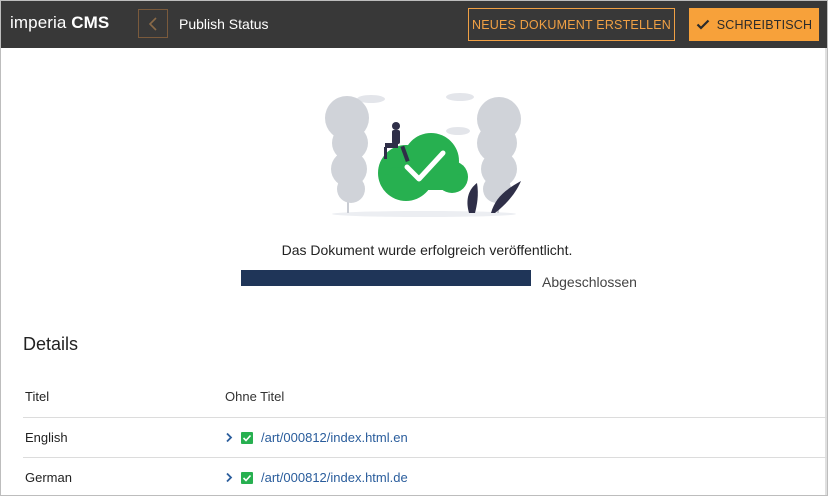 Image resolution: width=828 pixels, height=496 pixels. I want to click on logo: imperia CMS, so click(59, 23).